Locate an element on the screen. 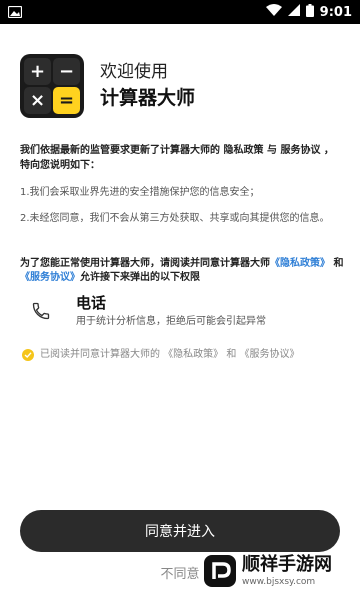 Image resolution: width=360 pixels, height=600 pixels. battery-icon is located at coordinates (309, 12).